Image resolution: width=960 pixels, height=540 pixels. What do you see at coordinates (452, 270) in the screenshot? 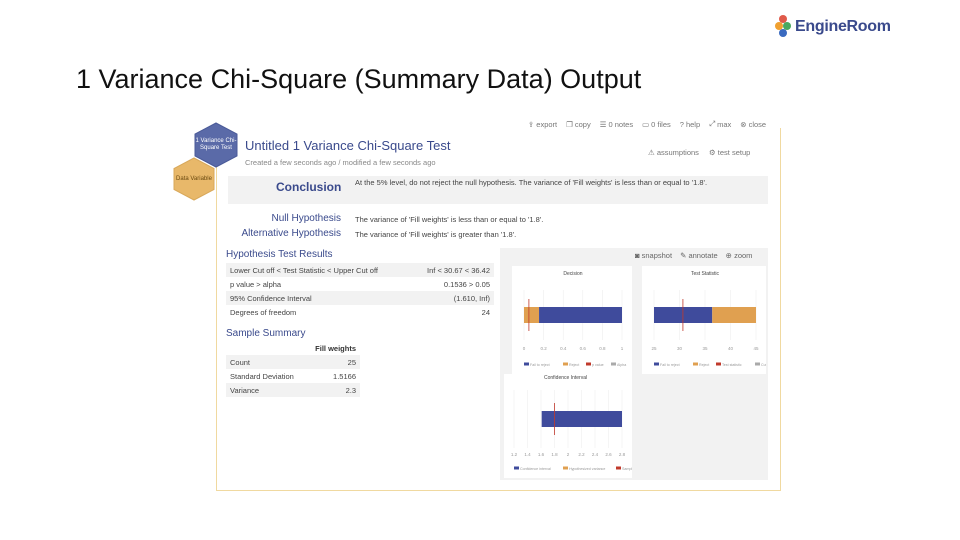
I see `row-value: Inf < 30.67 < 36.42` at bounding box center [452, 270].